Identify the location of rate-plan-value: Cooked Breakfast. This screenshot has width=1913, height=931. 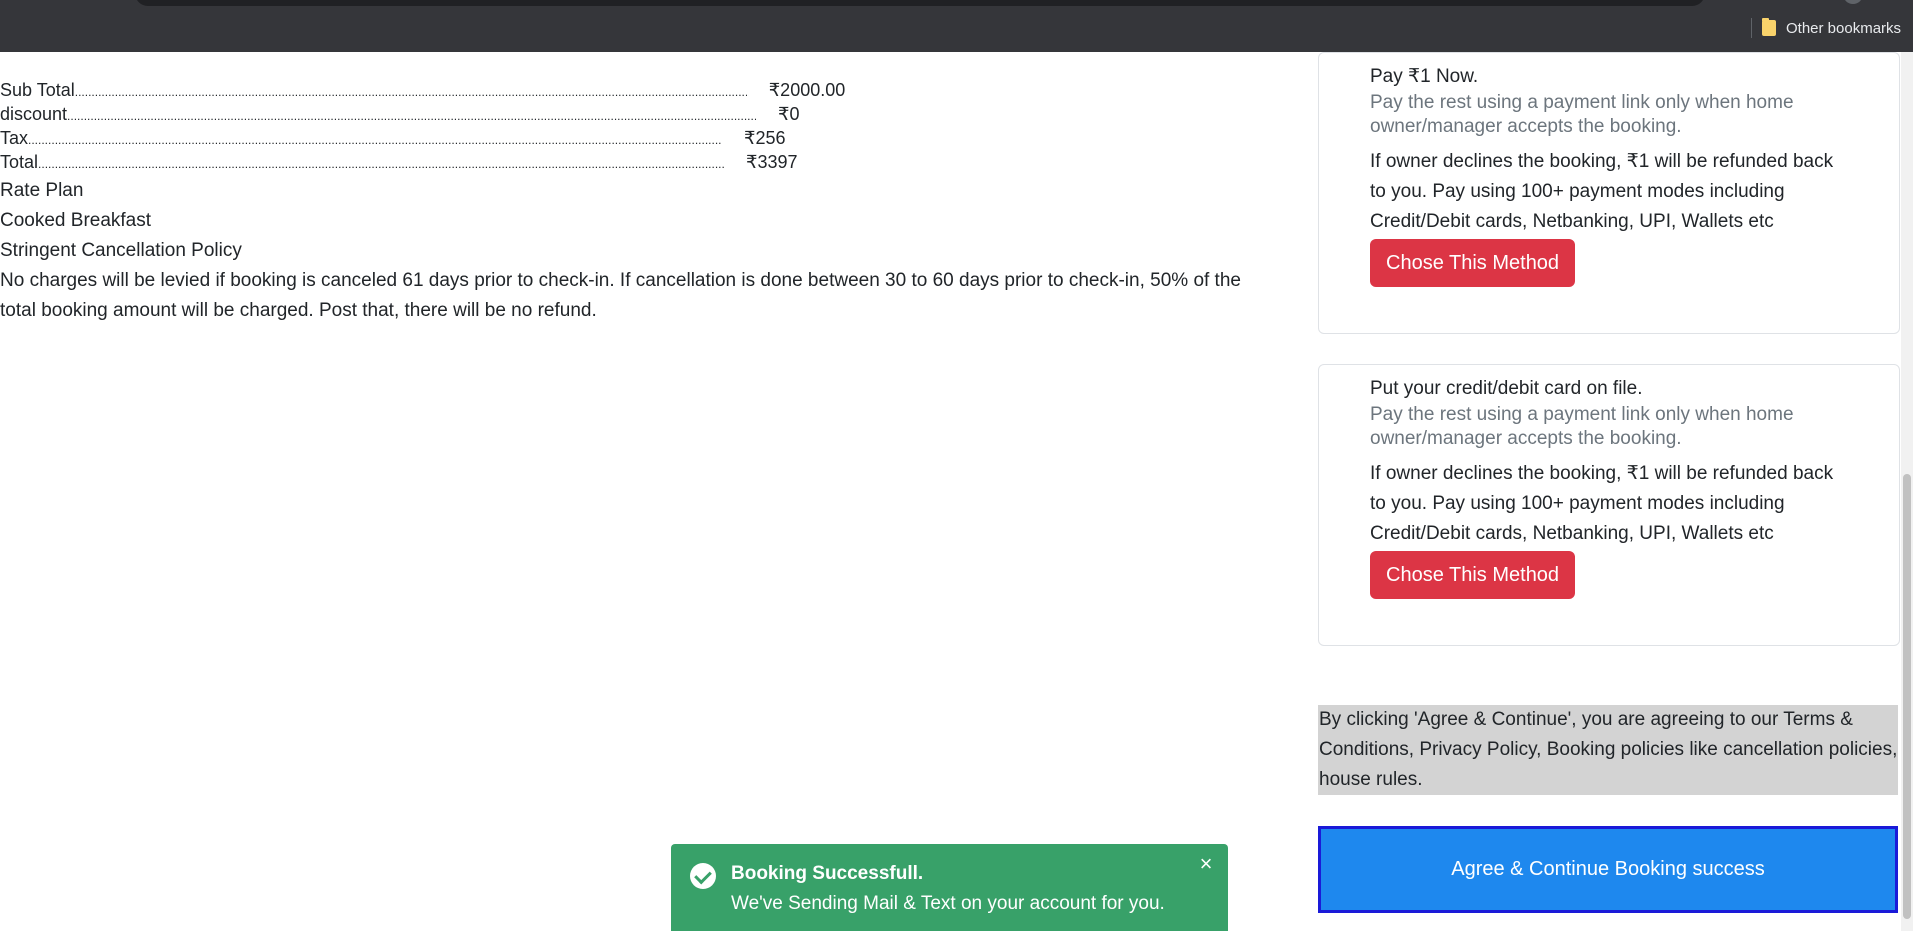
(76, 220).